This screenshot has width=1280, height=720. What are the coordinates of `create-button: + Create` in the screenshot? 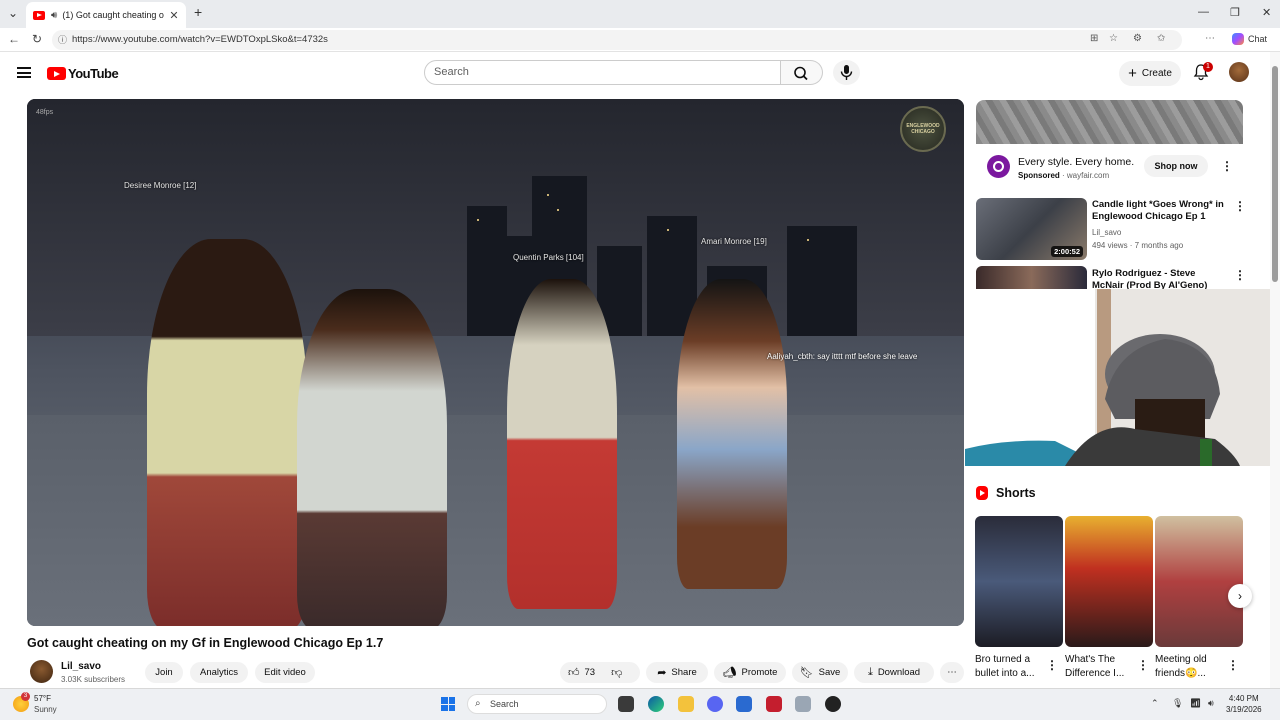 It's located at (1150, 73).